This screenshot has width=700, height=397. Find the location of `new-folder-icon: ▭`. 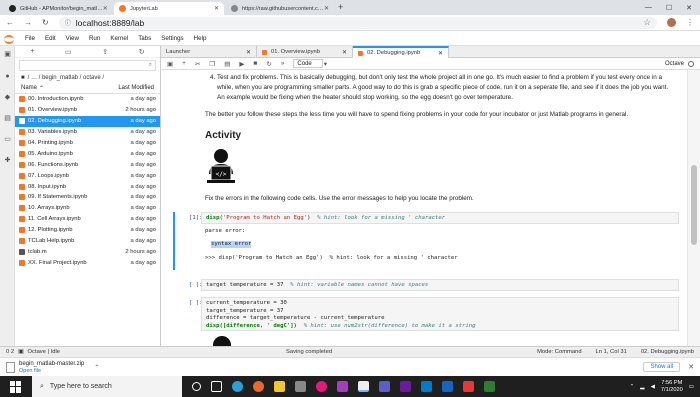

new-folder-icon: ▭ is located at coordinates (68, 52).